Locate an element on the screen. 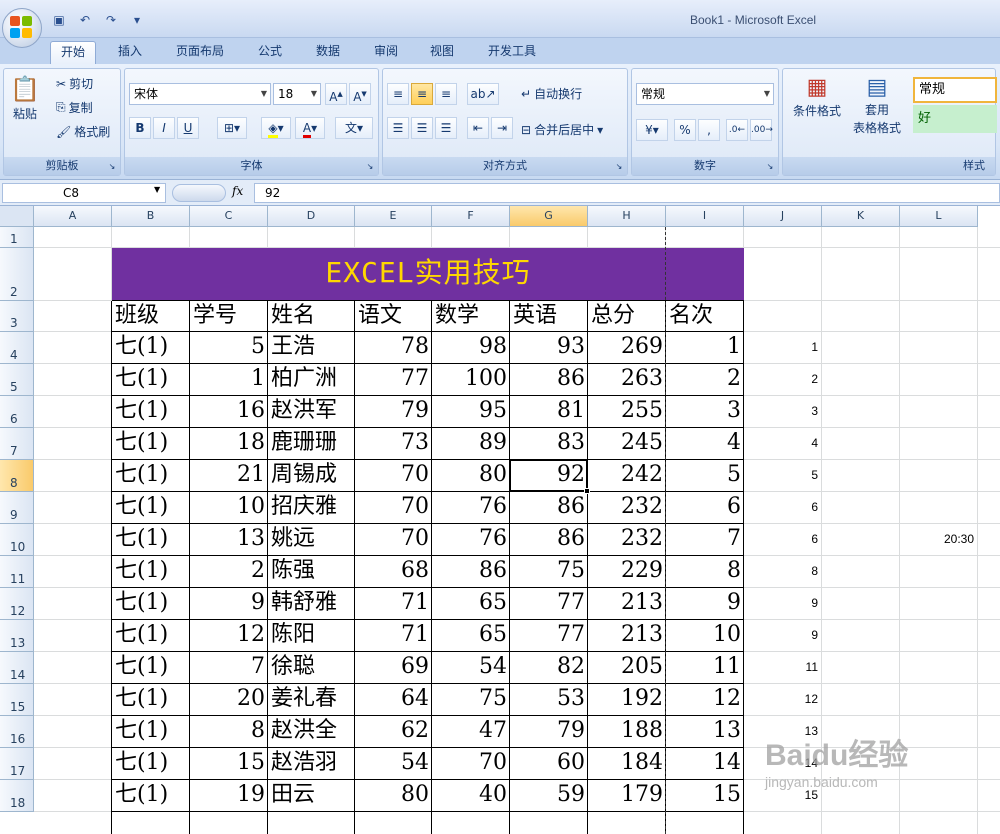 The height and width of the screenshot is (834, 1000). column-header: J is located at coordinates (783, 216).